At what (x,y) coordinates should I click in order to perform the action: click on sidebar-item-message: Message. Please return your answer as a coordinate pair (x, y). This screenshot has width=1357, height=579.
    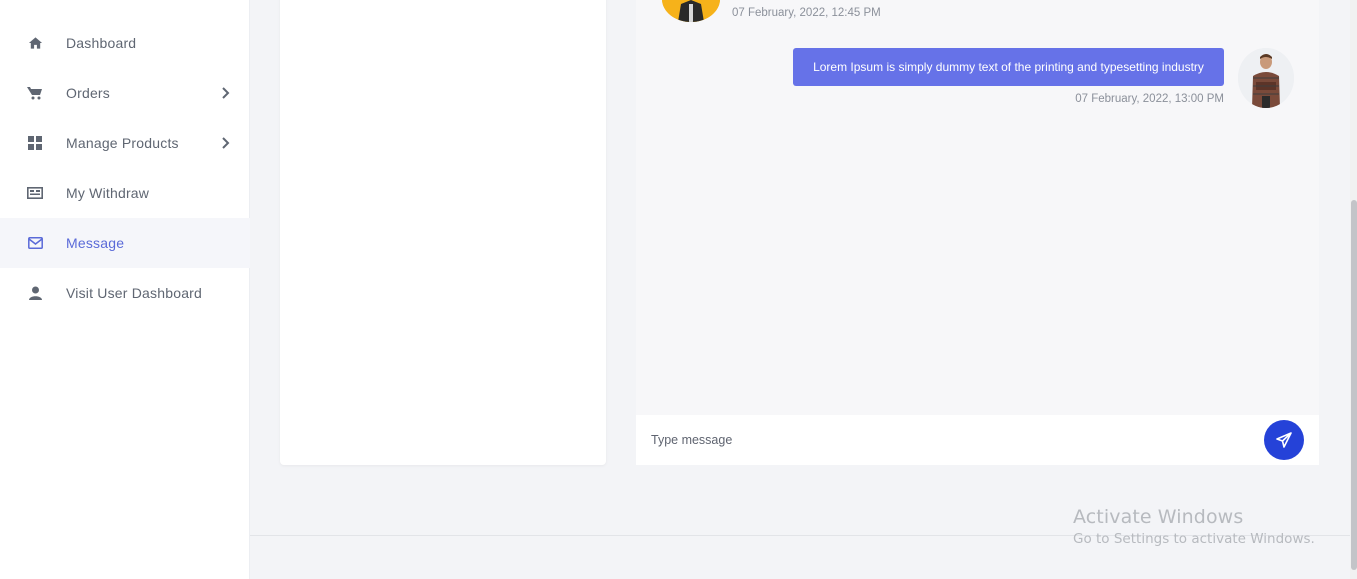
    Looking at the image, I should click on (125, 243).